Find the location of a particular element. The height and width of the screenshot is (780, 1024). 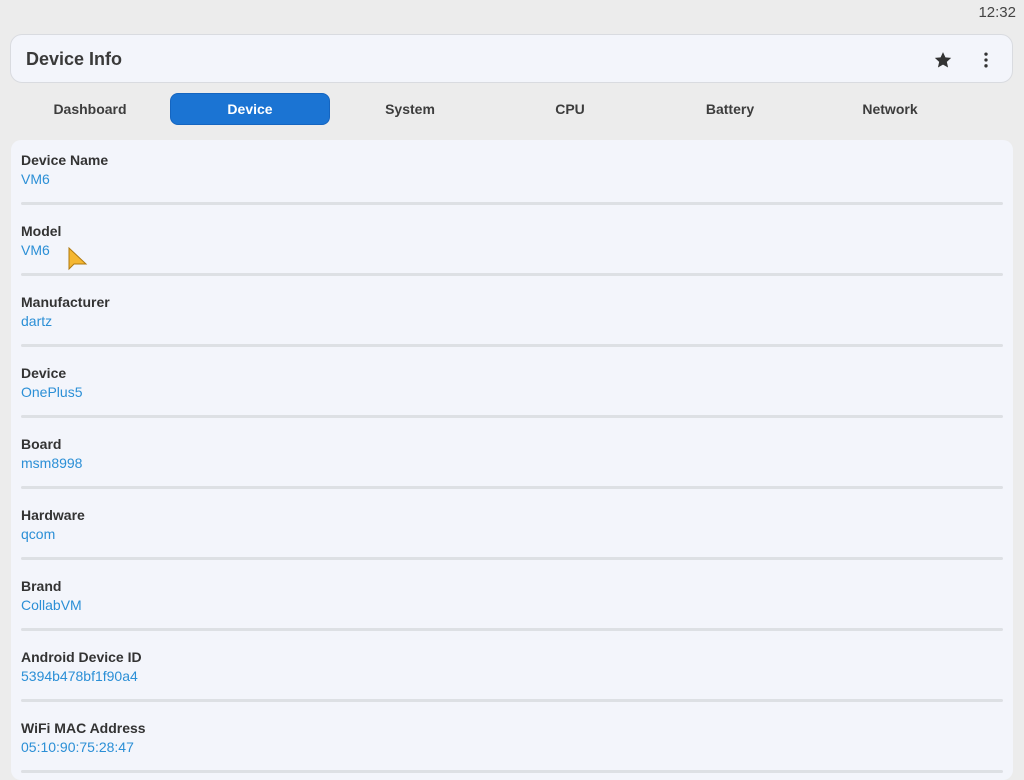

info-row-board: Board msm8998 is located at coordinates (512, 459).